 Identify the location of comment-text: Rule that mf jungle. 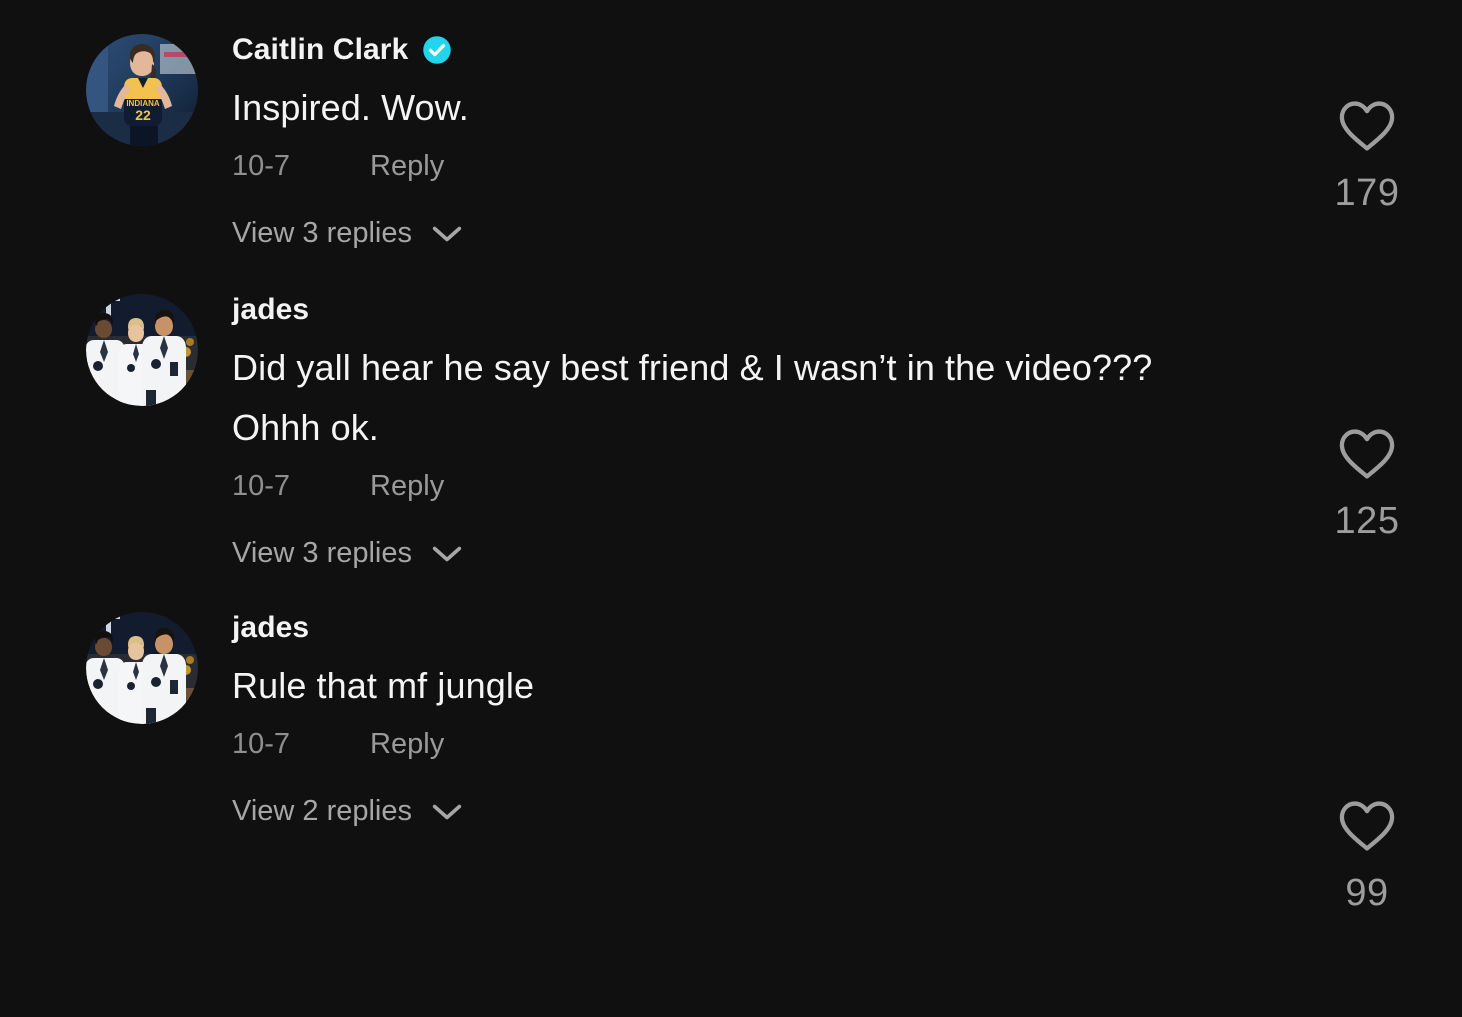
(383, 686).